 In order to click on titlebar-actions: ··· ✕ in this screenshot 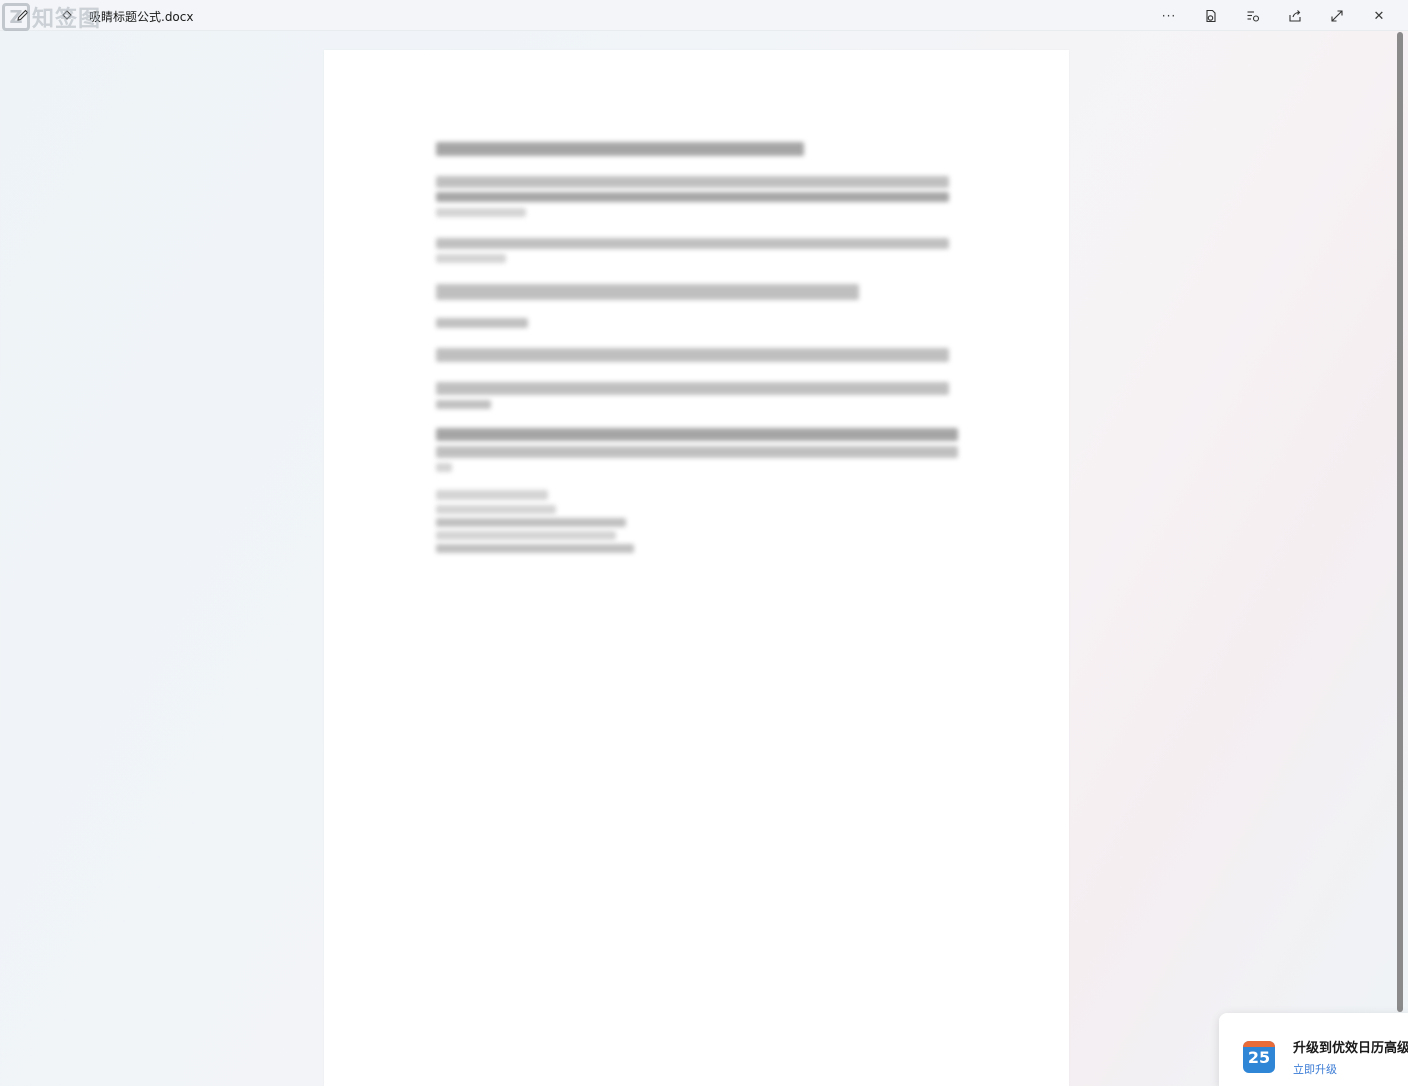, I will do `click(1274, 16)`.